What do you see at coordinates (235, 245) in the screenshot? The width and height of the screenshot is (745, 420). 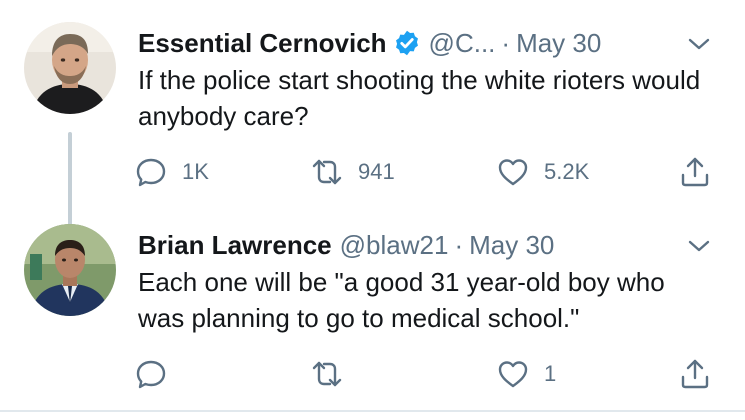 I see `author-name: Brian Lawrence` at bounding box center [235, 245].